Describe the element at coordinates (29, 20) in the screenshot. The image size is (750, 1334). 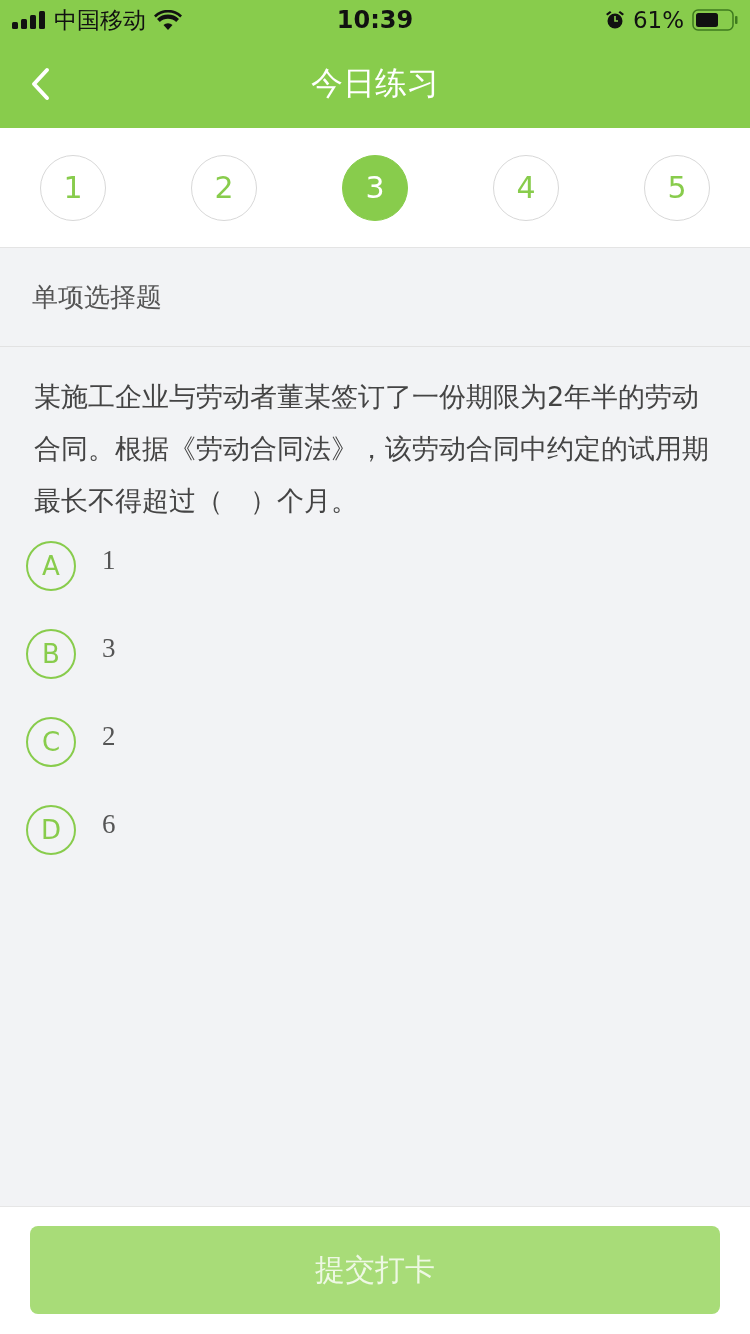
I see `signal-icon` at that location.